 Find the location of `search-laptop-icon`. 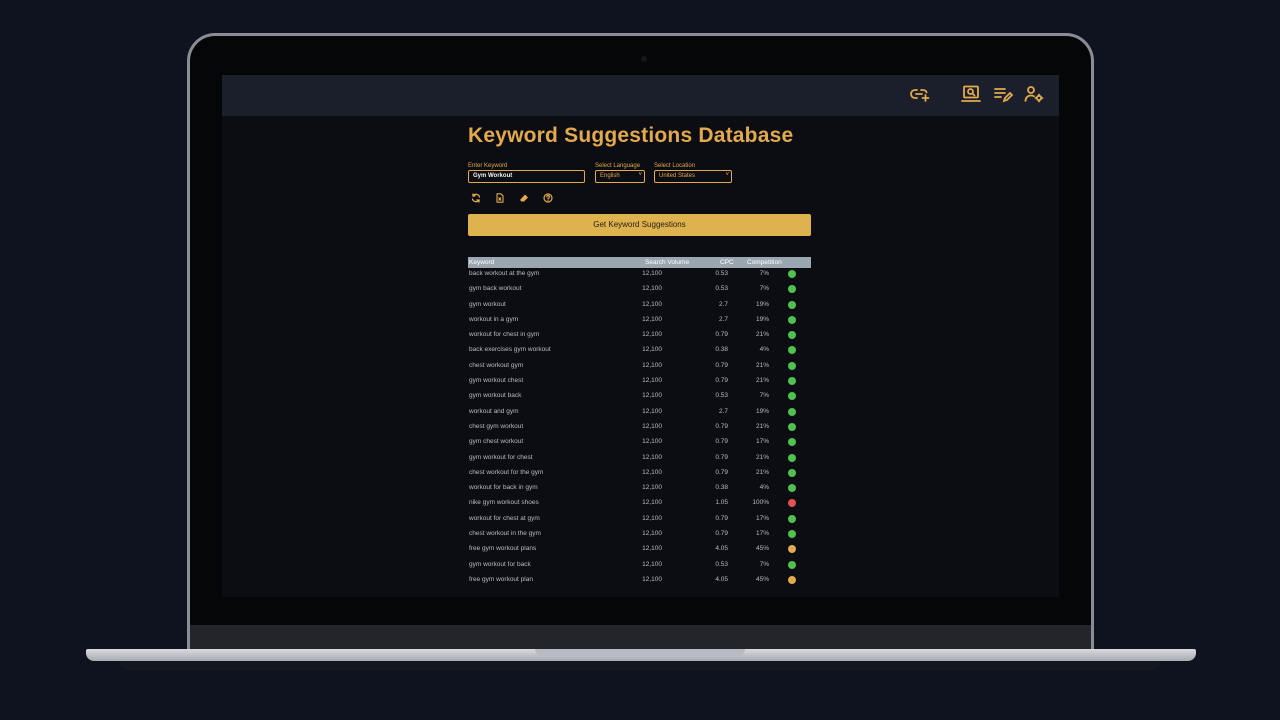

search-laptop-icon is located at coordinates (971, 94).